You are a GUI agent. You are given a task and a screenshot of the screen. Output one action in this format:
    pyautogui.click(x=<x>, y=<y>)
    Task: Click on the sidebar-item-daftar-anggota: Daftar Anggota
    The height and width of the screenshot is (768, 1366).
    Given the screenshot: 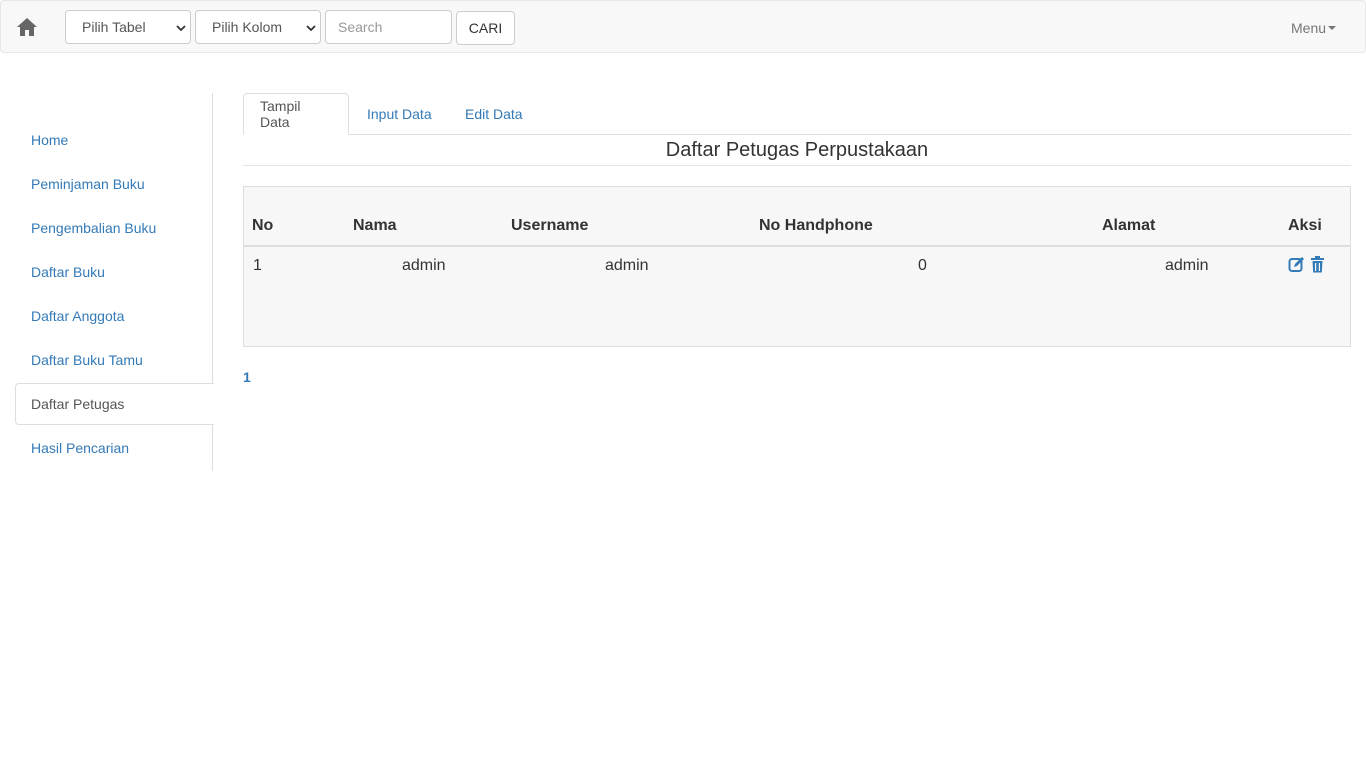 What is the action you would take?
    pyautogui.click(x=114, y=316)
    